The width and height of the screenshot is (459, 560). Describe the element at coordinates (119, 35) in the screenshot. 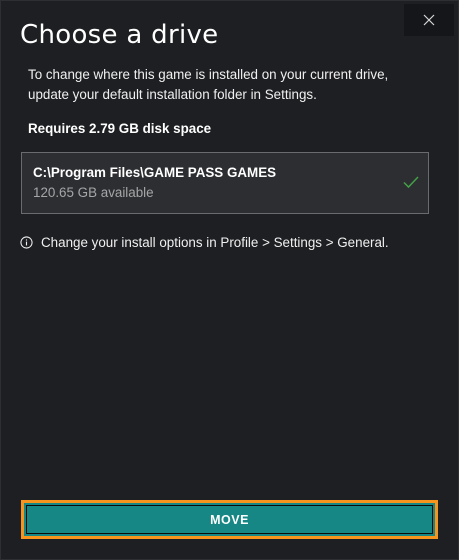

I see `dialog-title: Choose a drive` at that location.